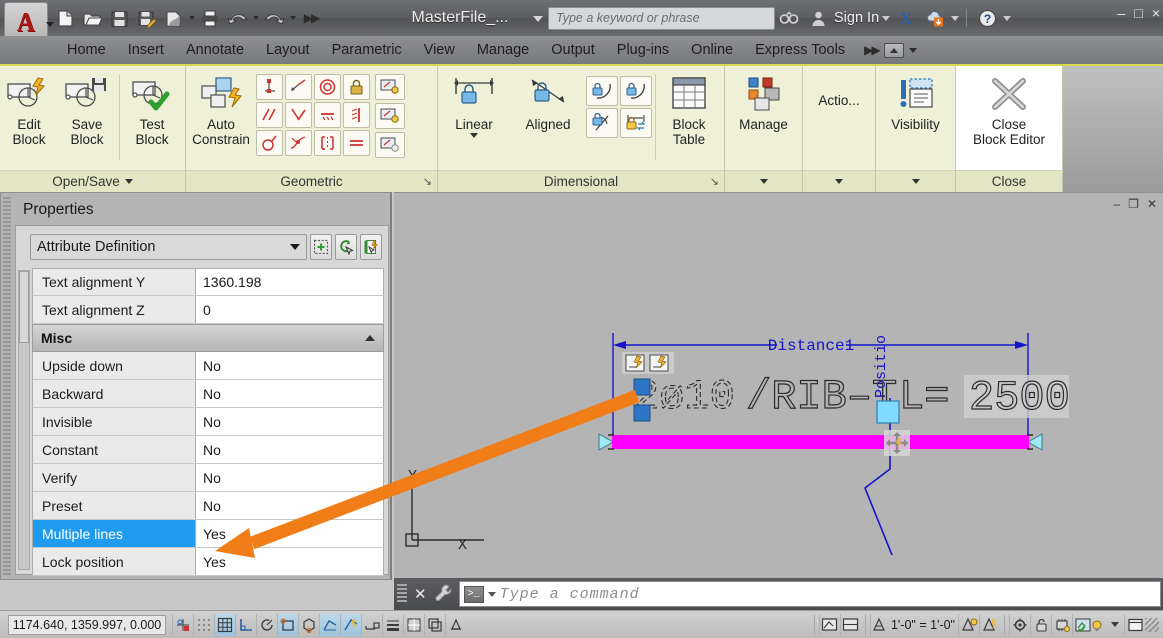  What do you see at coordinates (689, 109) in the screenshot?
I see `block-table-button: Block Table` at bounding box center [689, 109].